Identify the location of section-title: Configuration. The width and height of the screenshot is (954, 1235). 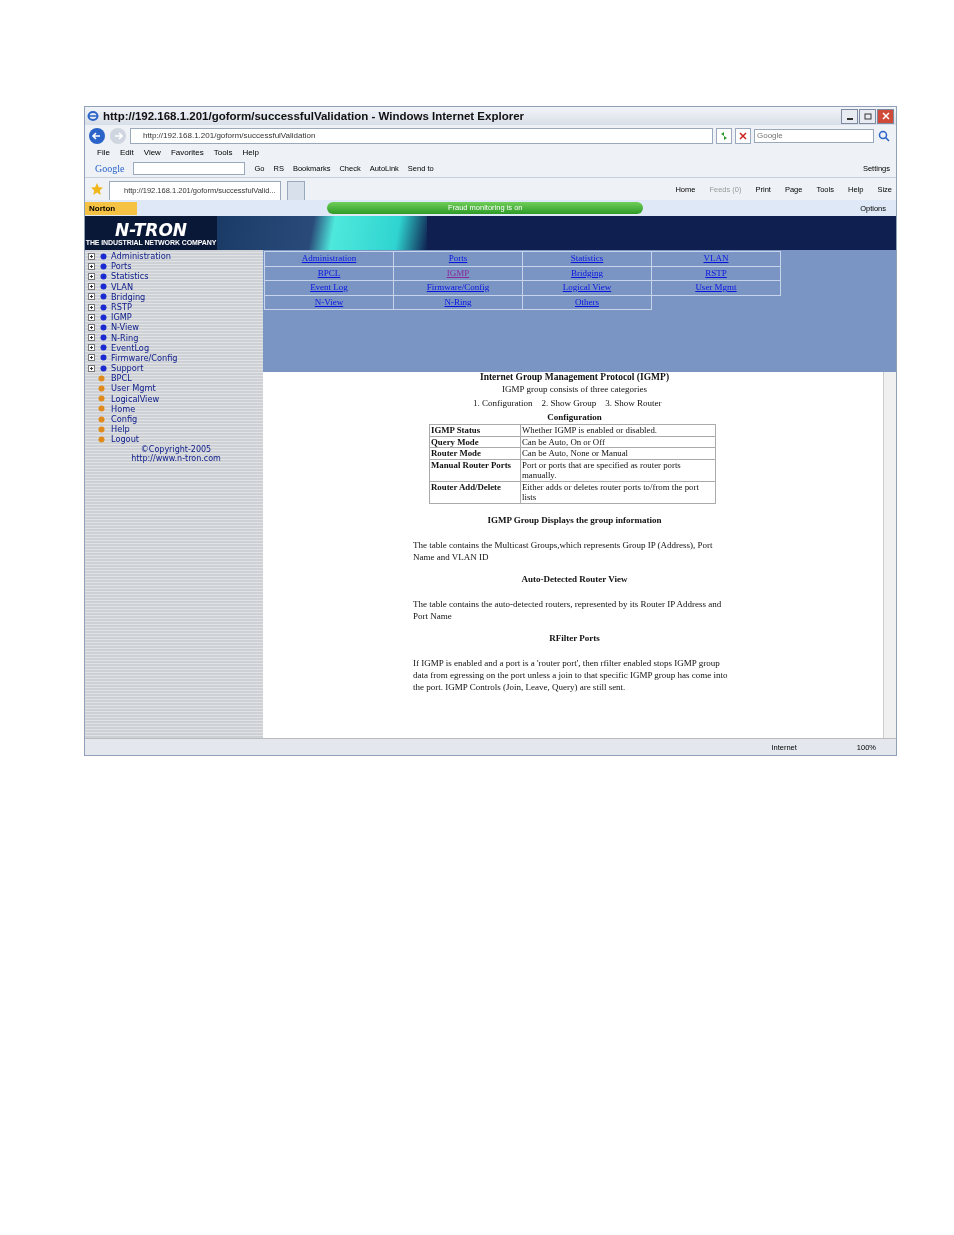
(574, 417).